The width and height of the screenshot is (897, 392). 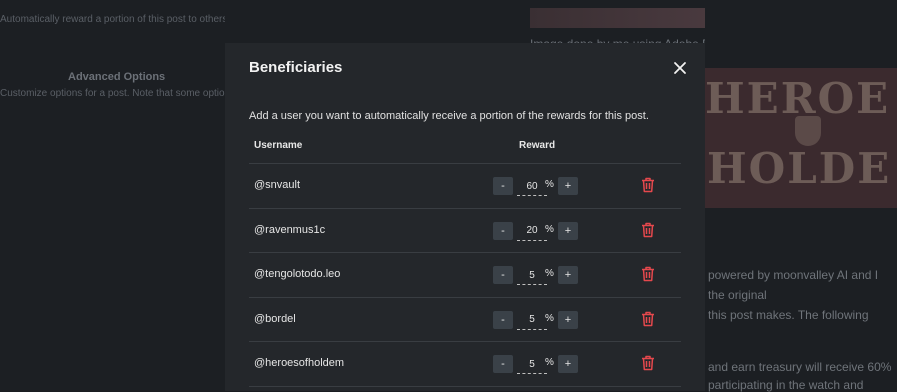 I want to click on poster-text: HOLDE, so click(x=799, y=168).